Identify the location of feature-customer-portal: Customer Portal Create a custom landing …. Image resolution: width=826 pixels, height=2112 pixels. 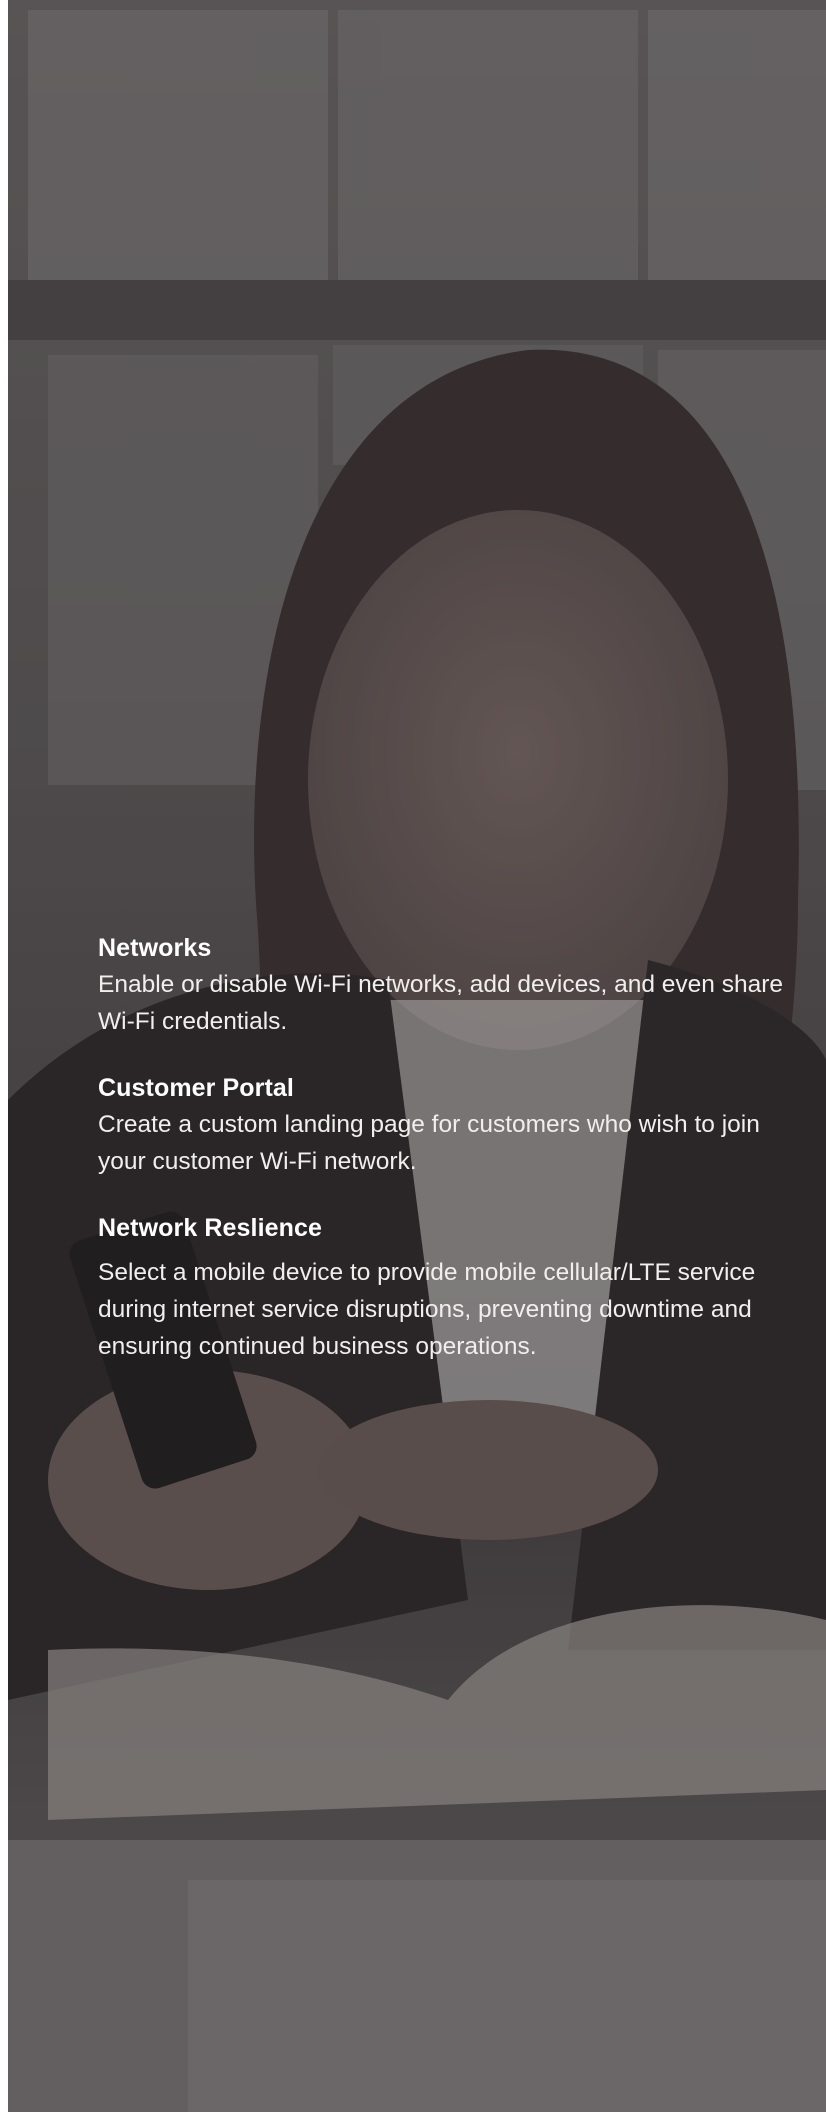
(448, 1125).